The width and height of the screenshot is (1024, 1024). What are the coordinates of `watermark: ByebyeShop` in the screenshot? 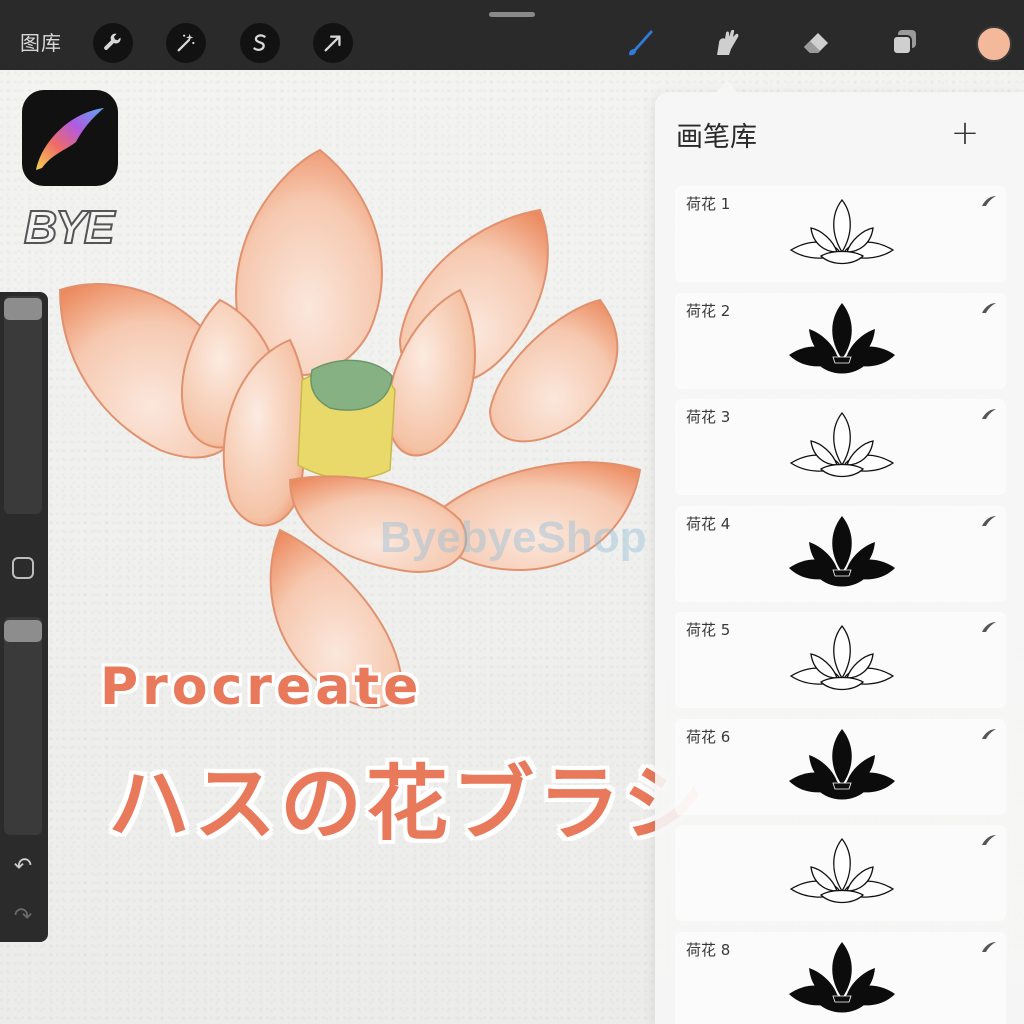 It's located at (513, 537).